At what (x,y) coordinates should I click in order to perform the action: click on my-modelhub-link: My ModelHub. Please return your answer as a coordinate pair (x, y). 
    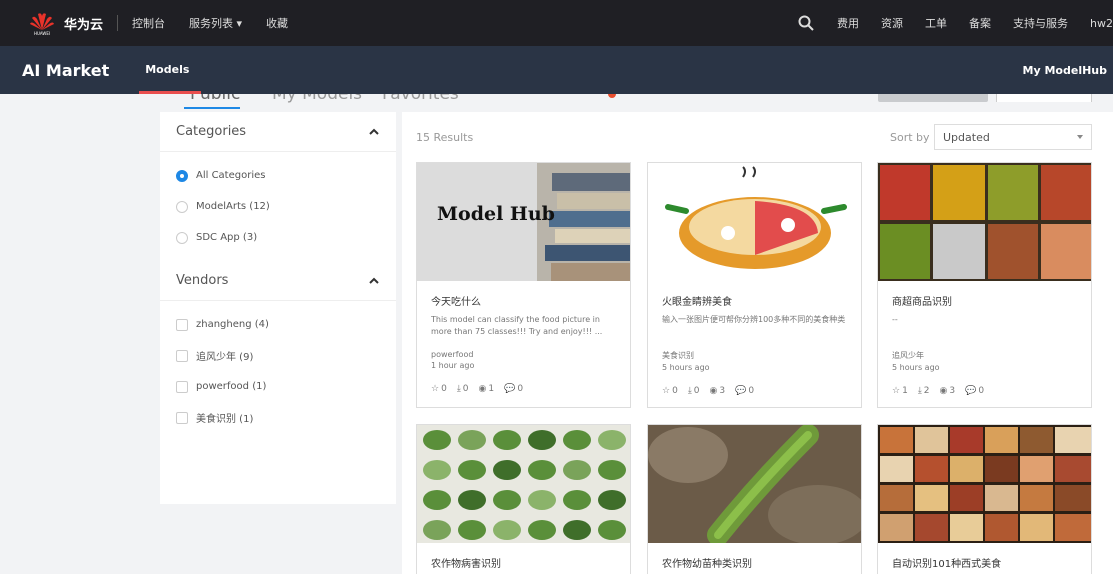
    Looking at the image, I should click on (1065, 70).